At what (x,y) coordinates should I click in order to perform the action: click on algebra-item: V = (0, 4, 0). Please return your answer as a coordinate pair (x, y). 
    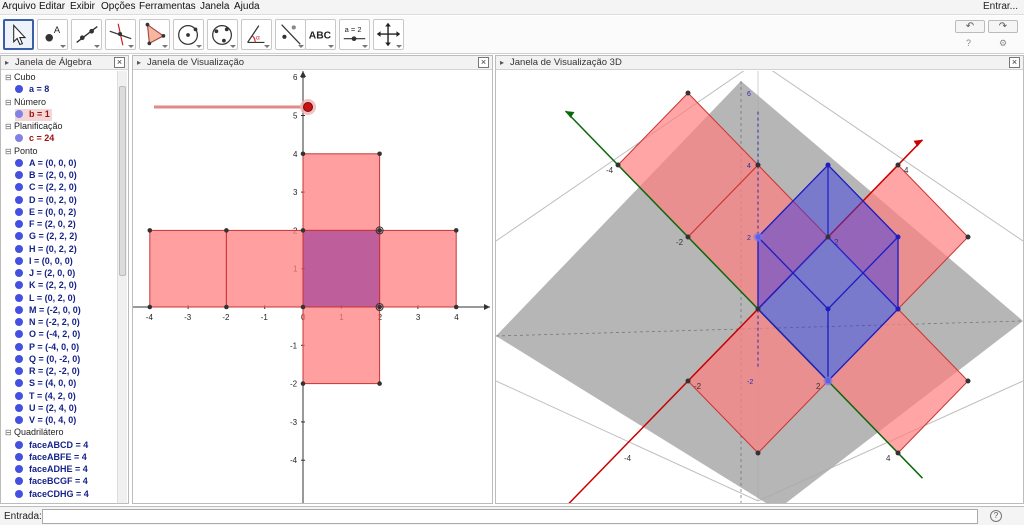
    Looking at the image, I should click on (46, 421).